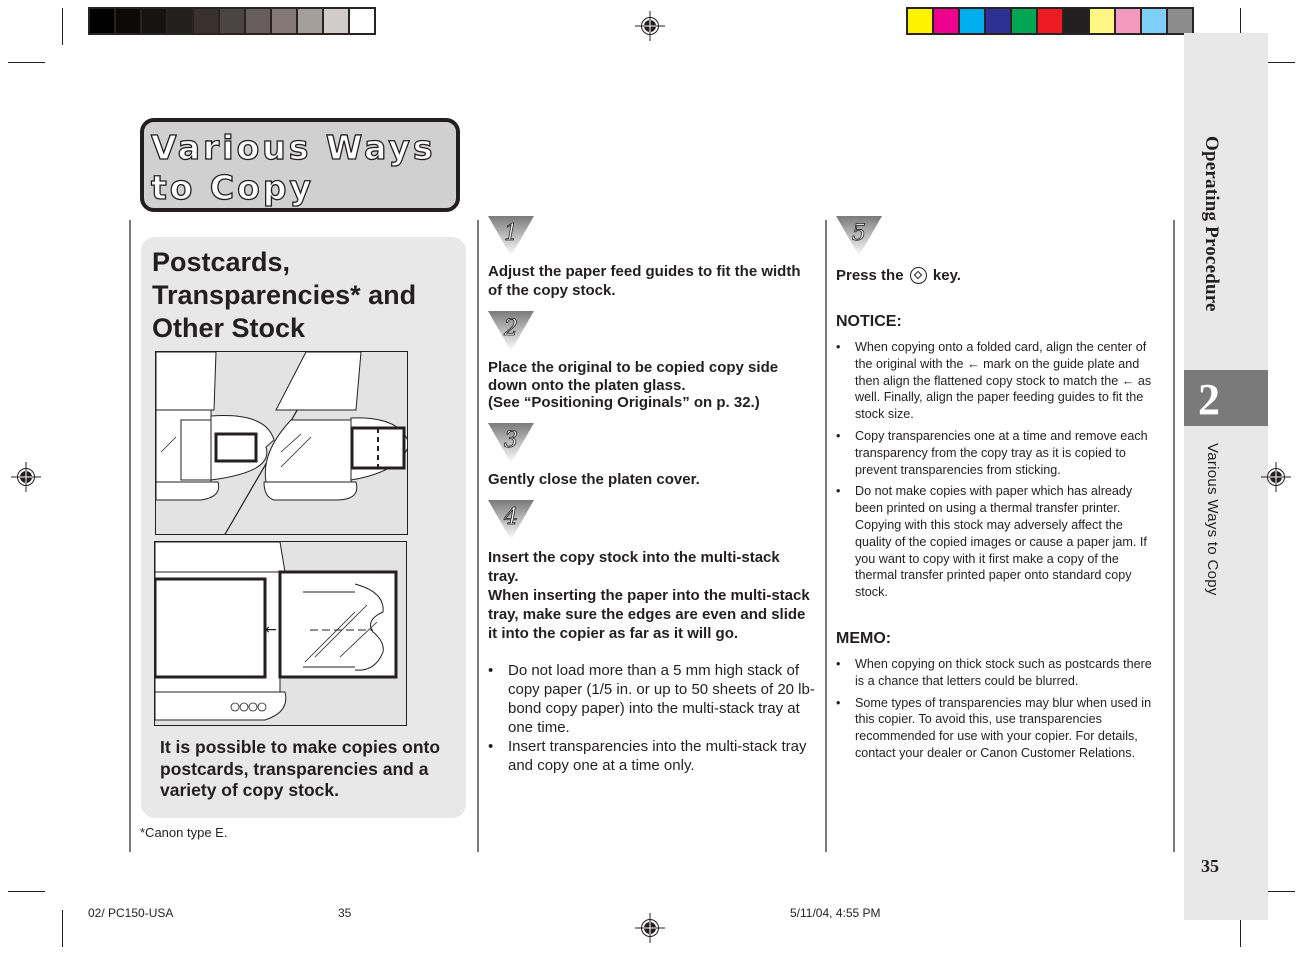 This screenshot has height=954, width=1303. What do you see at coordinates (1226, 398) in the screenshot?
I see `chapter-number-box` at bounding box center [1226, 398].